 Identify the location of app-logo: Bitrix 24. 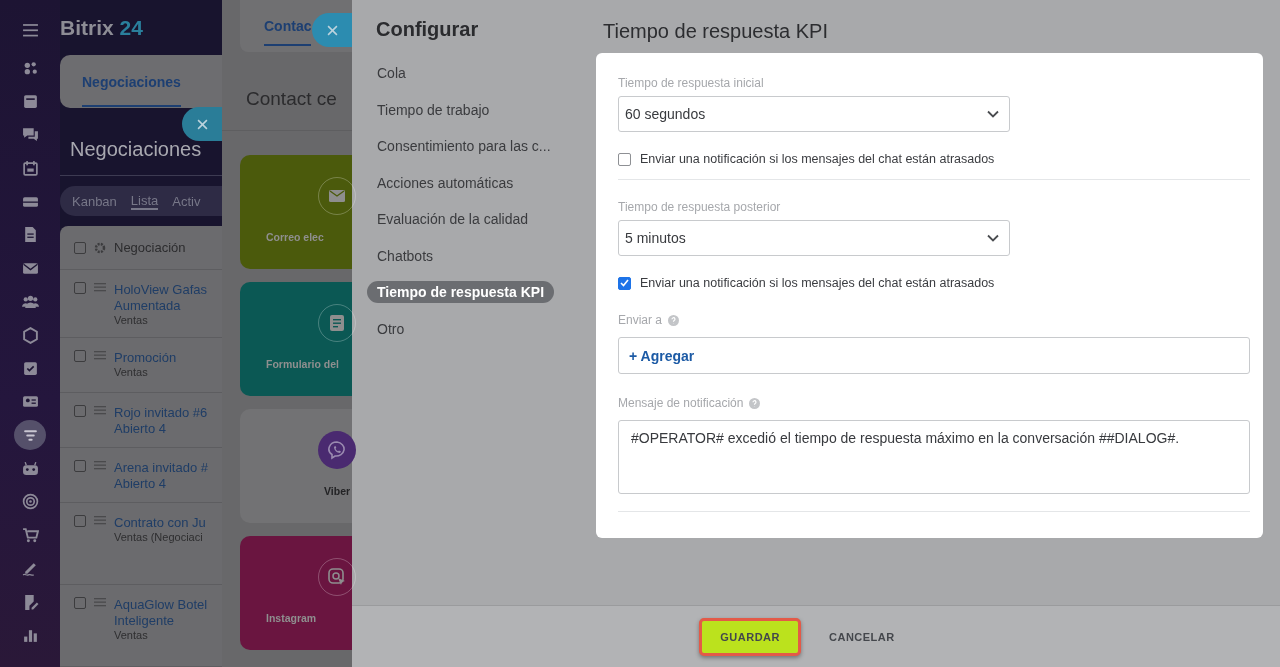
(102, 27).